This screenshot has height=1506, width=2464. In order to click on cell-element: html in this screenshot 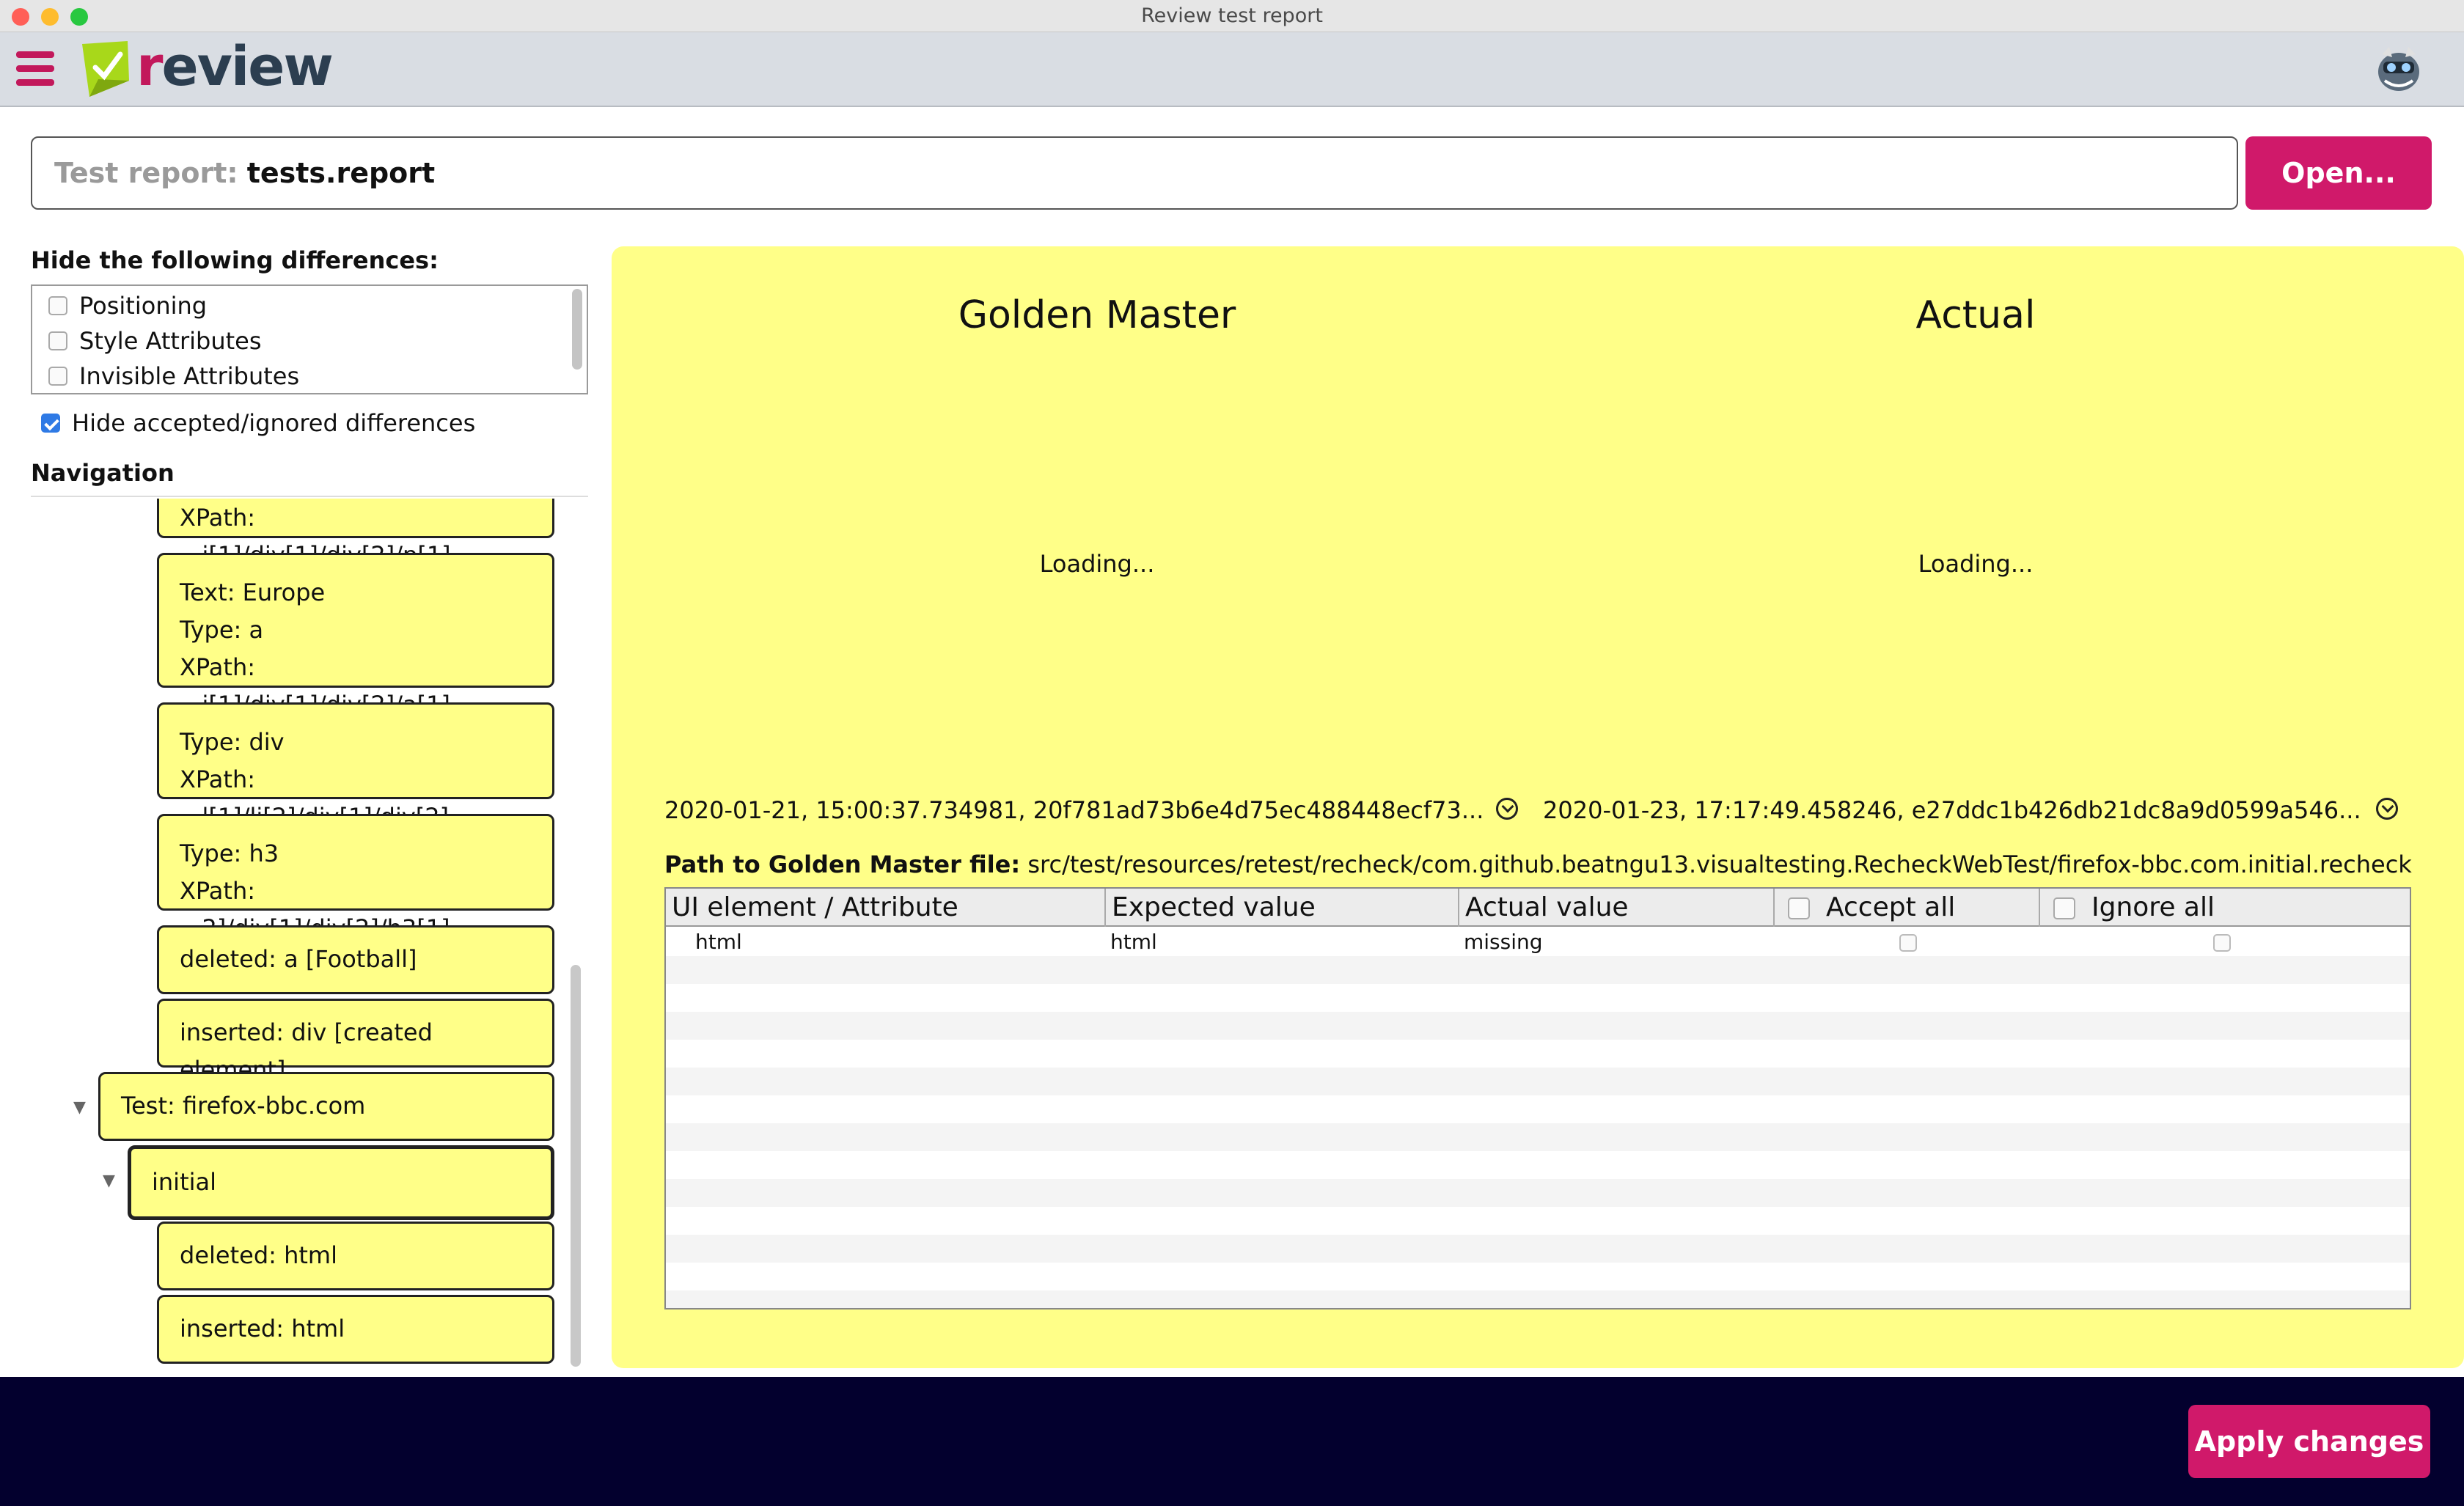, I will do `click(718, 942)`.